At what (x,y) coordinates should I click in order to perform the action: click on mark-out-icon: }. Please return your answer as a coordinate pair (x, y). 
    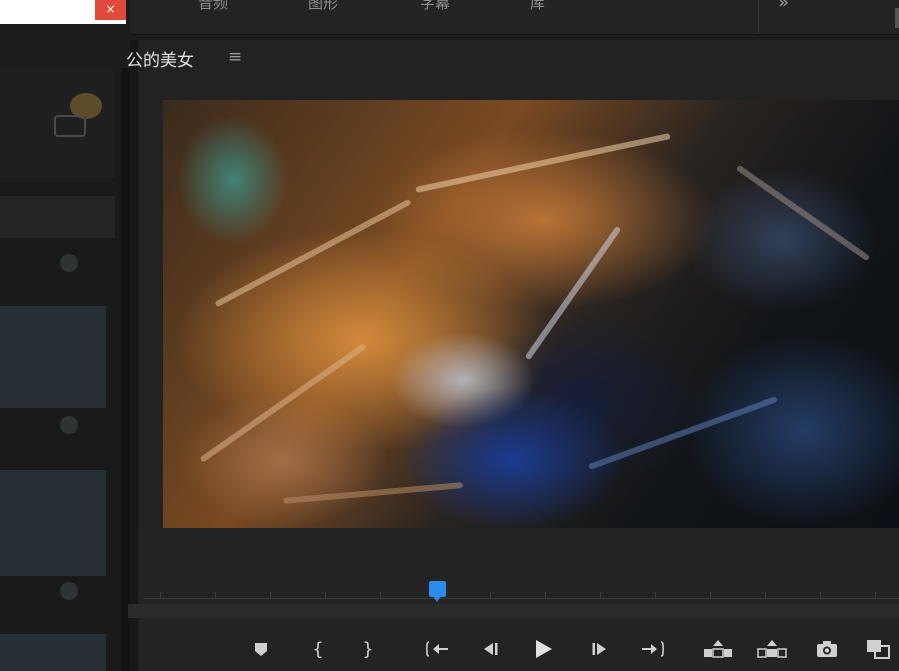
    Looking at the image, I should click on (368, 649).